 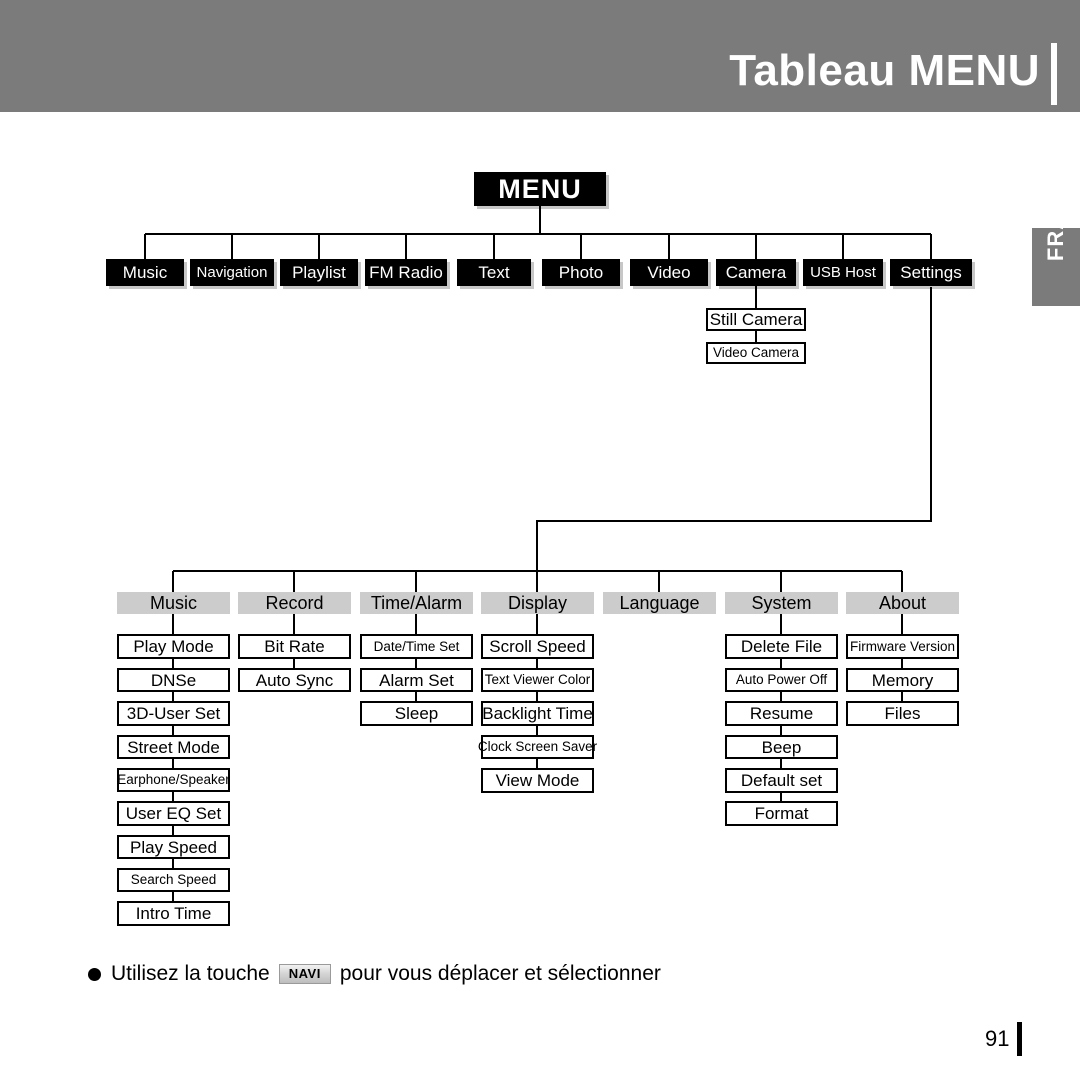 I want to click on footnote-text-before: Utilisez la touche, so click(x=190, y=973).